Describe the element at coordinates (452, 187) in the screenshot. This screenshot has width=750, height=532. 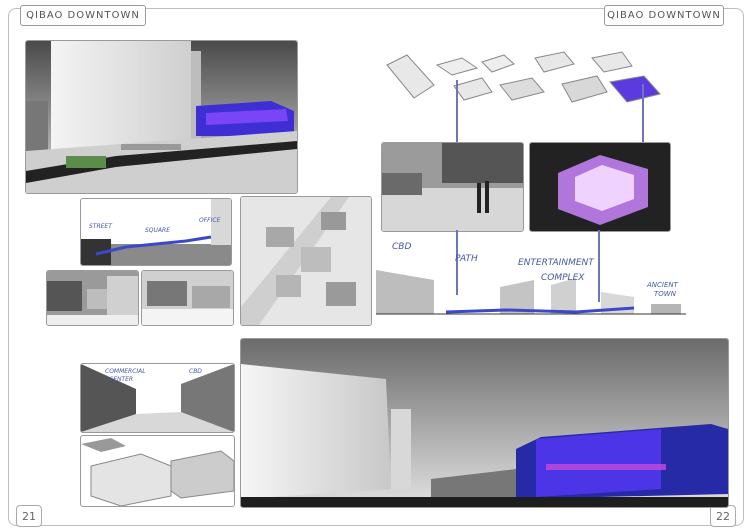
I see `render-plaza` at that location.